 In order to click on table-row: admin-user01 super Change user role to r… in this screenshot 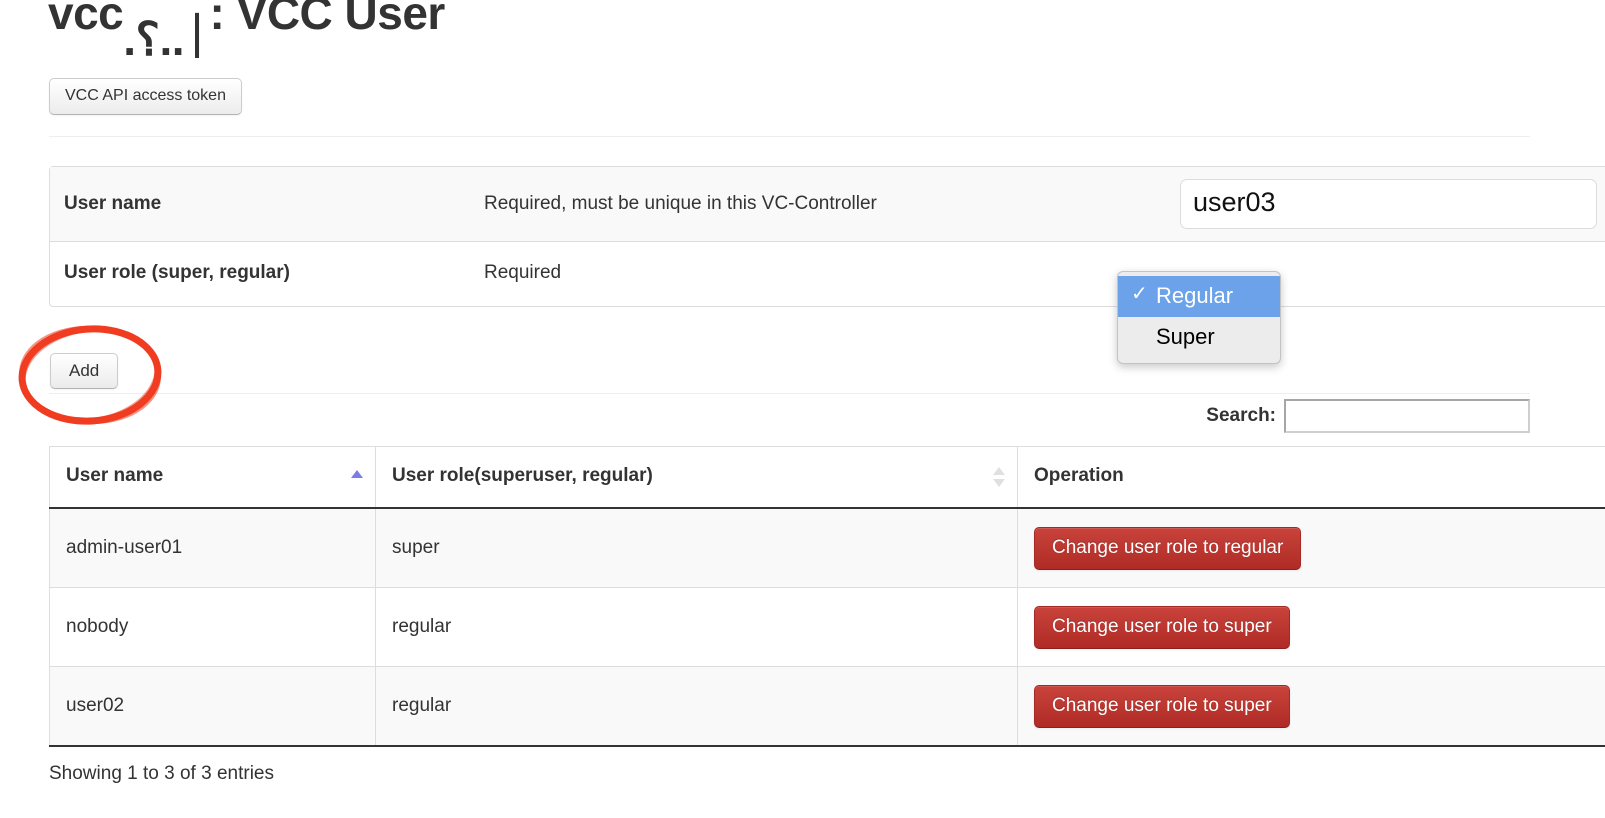, I will do `click(827, 547)`.